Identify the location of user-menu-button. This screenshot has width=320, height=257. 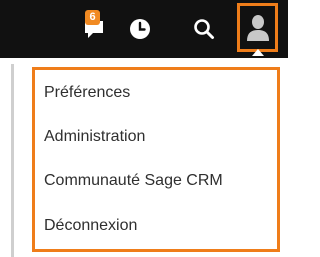
(257, 27).